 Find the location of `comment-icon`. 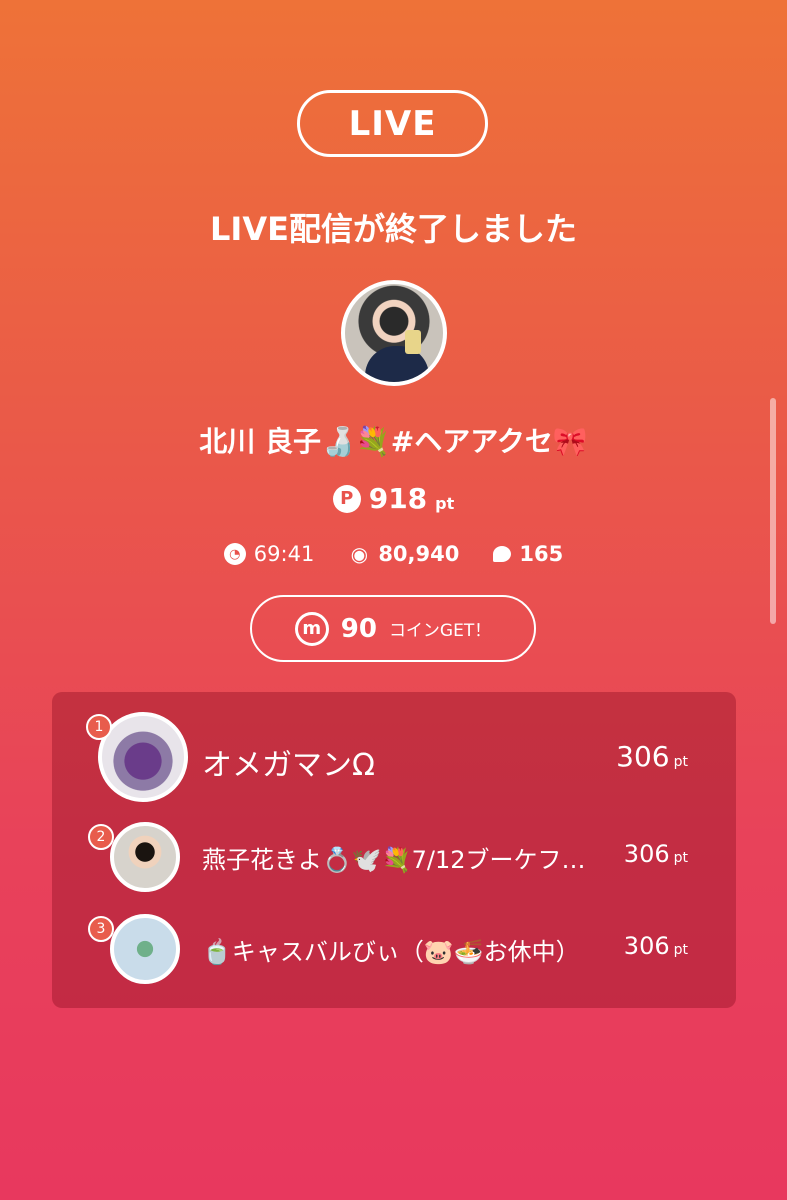

comment-icon is located at coordinates (502, 554).